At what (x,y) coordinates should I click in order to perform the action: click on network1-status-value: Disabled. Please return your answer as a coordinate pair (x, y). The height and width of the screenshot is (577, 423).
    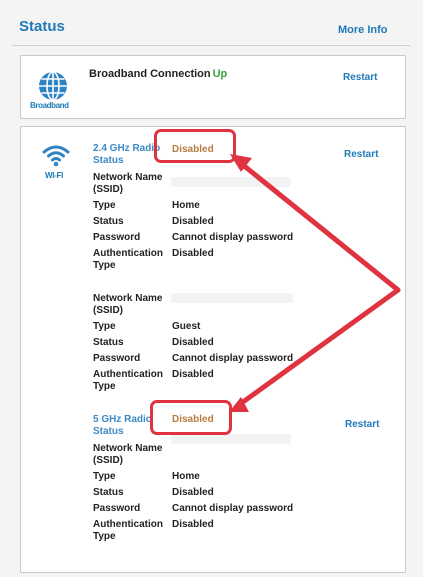
    Looking at the image, I should click on (193, 221).